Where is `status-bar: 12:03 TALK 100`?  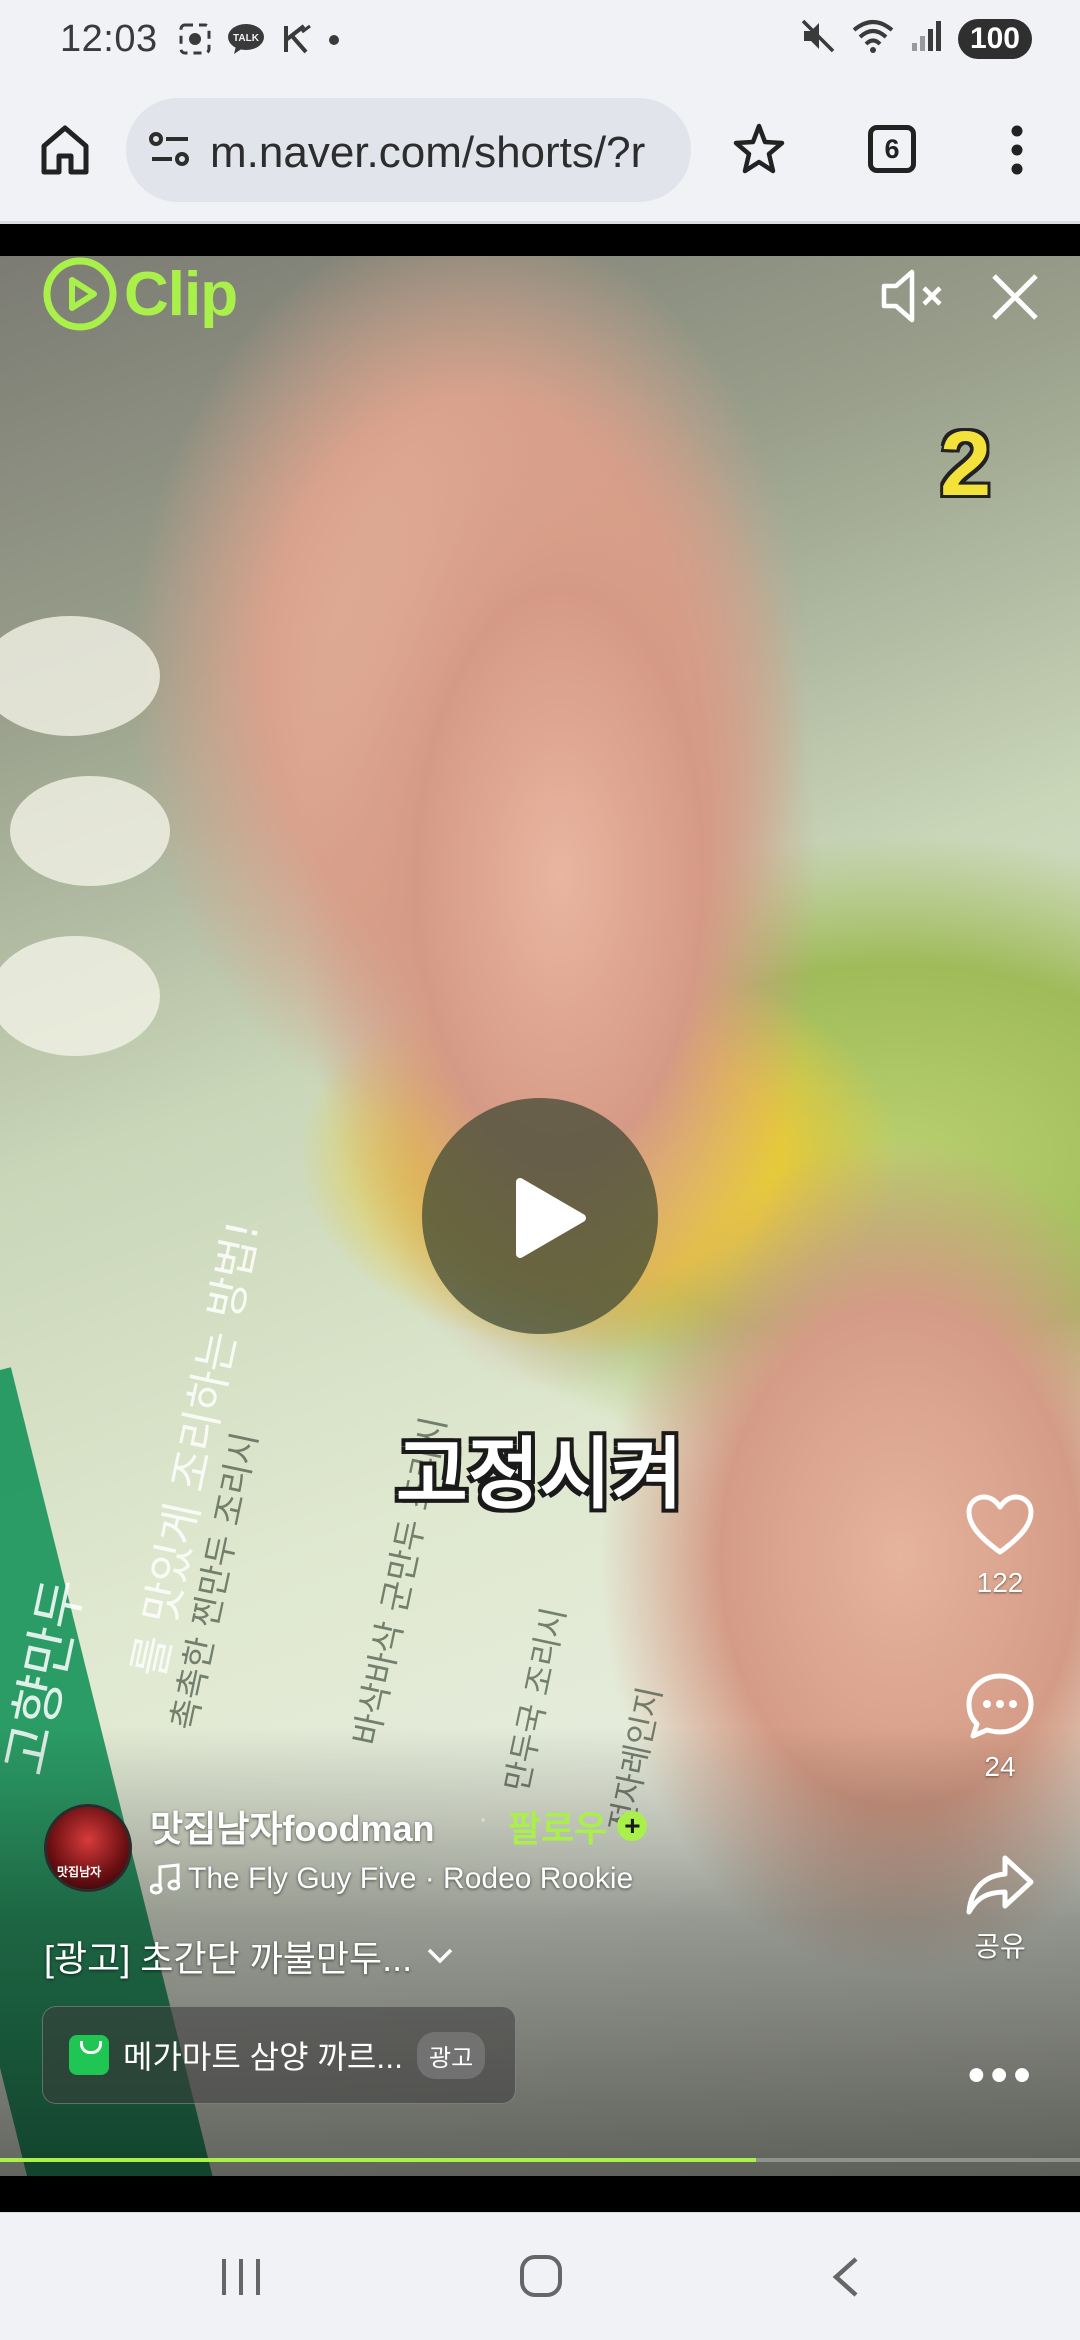
status-bar: 12:03 TALK 100 is located at coordinates (540, 42).